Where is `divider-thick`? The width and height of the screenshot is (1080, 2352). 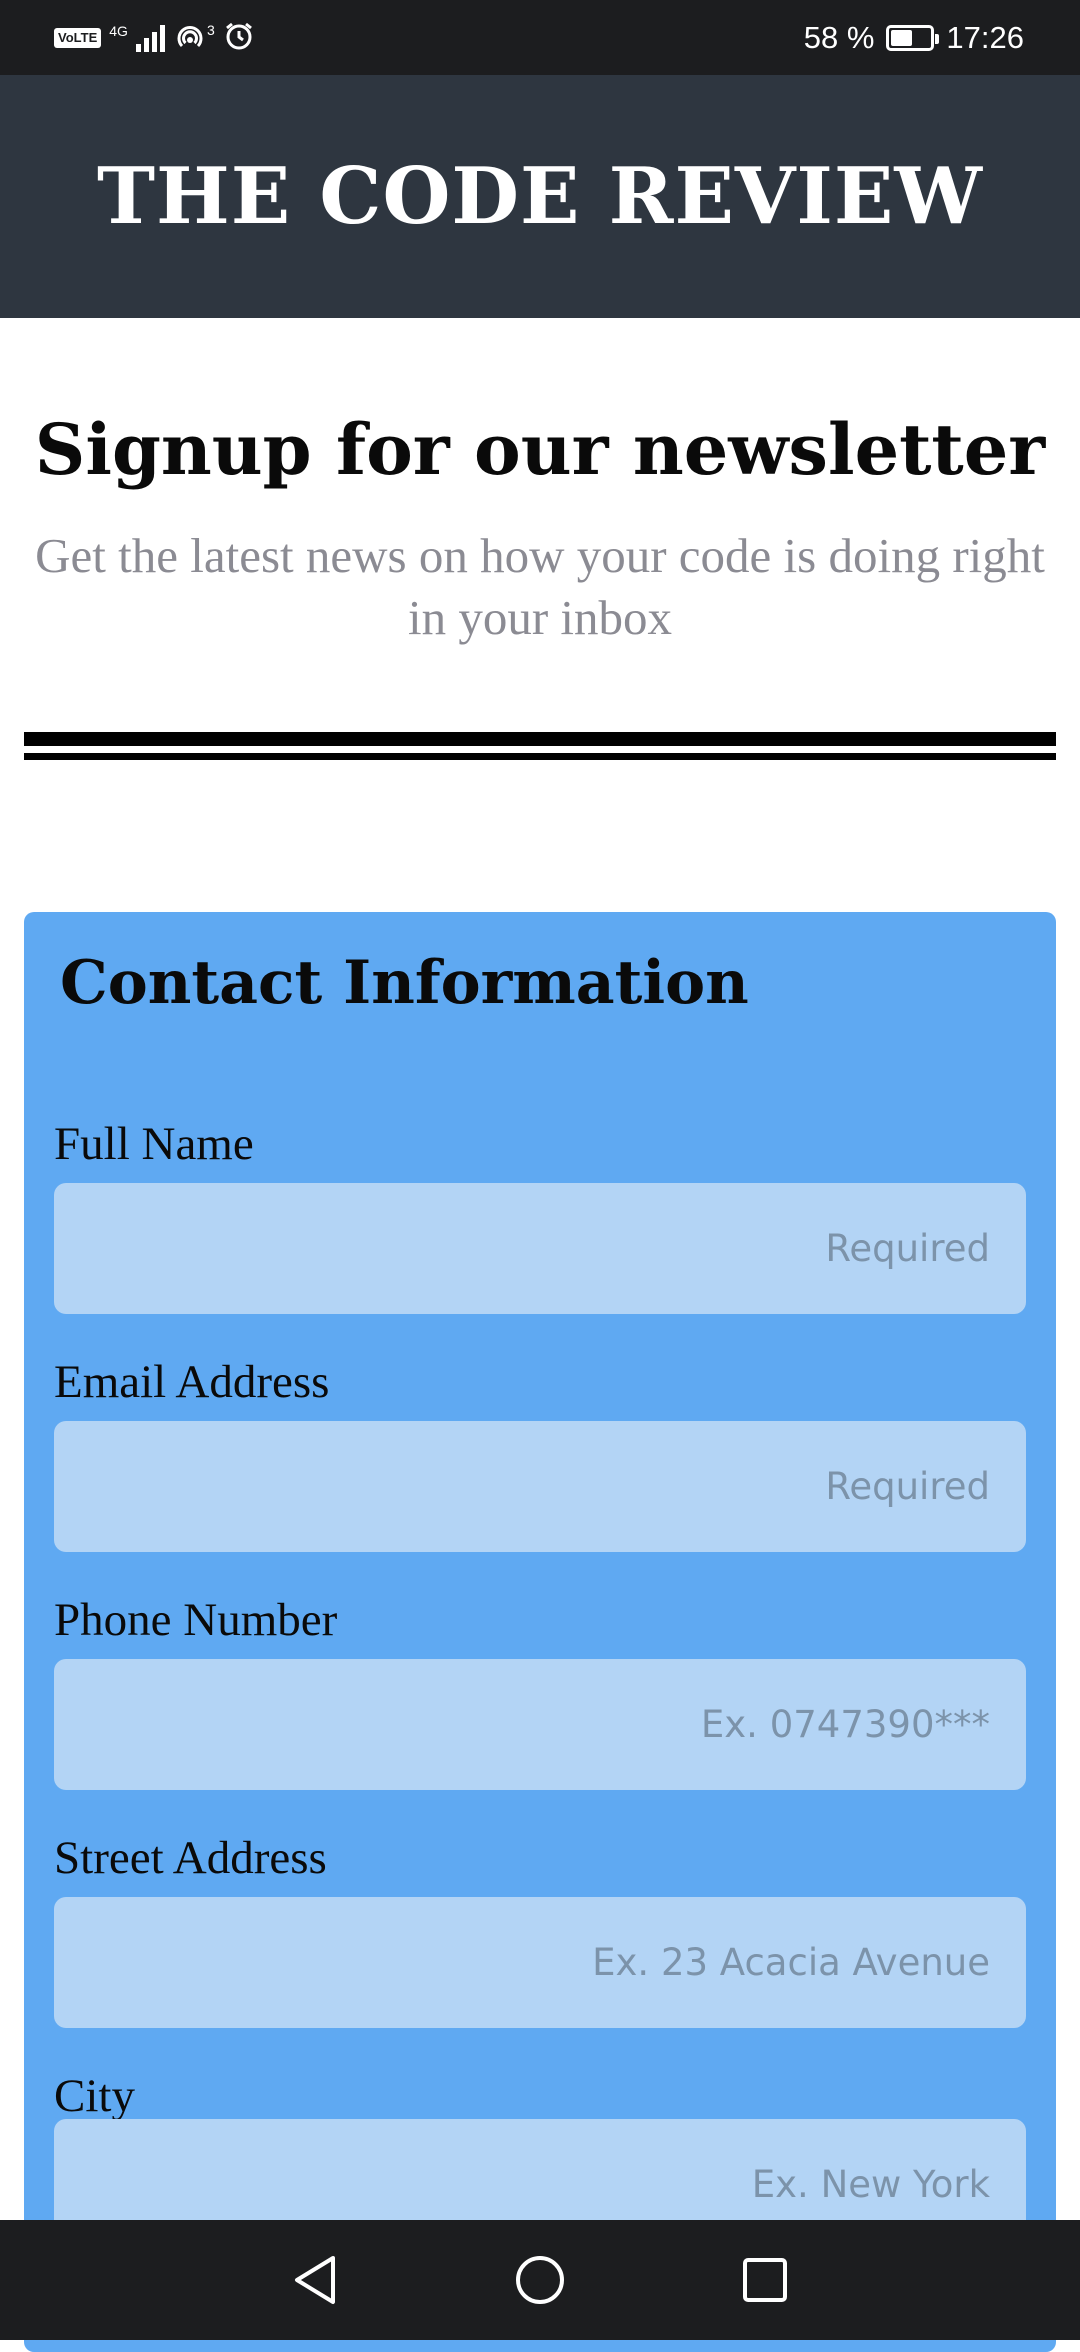
divider-thick is located at coordinates (540, 739).